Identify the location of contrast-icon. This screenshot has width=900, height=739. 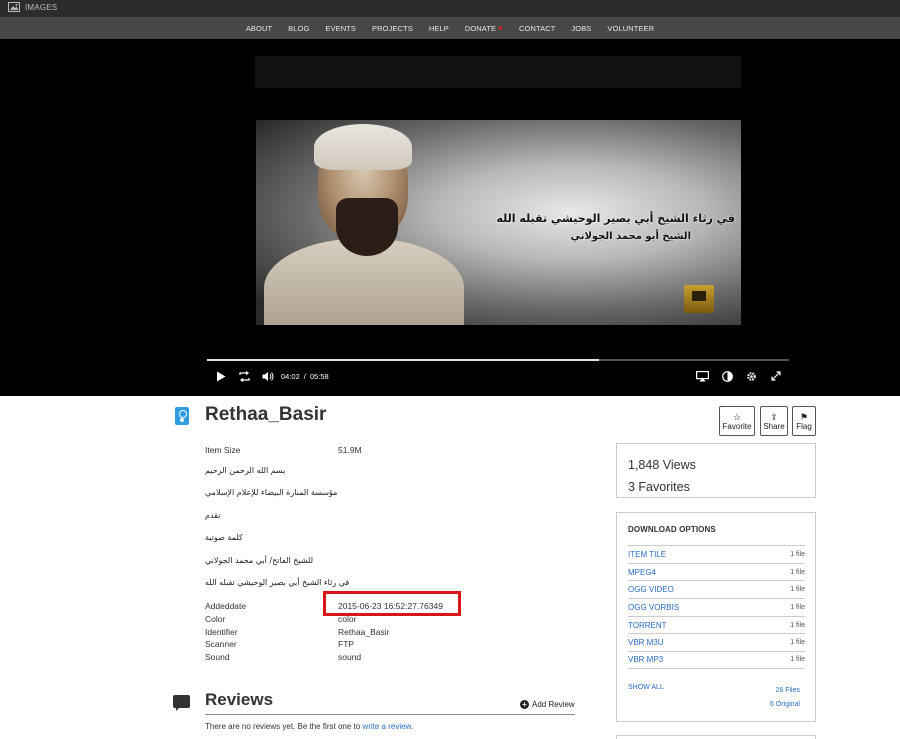
(727, 376).